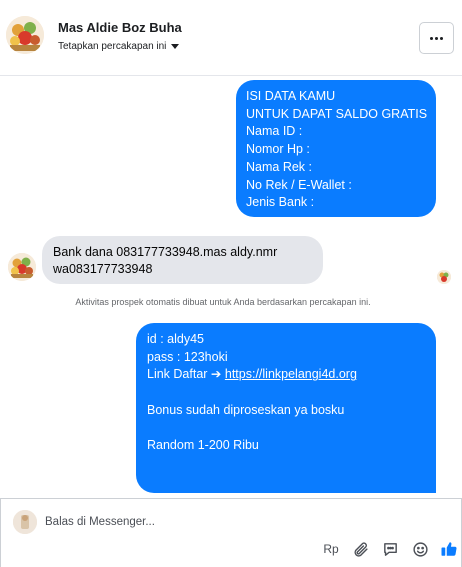  Describe the element at coordinates (120, 27) in the screenshot. I see `contact-name: Mas Aldie Boz Buha` at that location.